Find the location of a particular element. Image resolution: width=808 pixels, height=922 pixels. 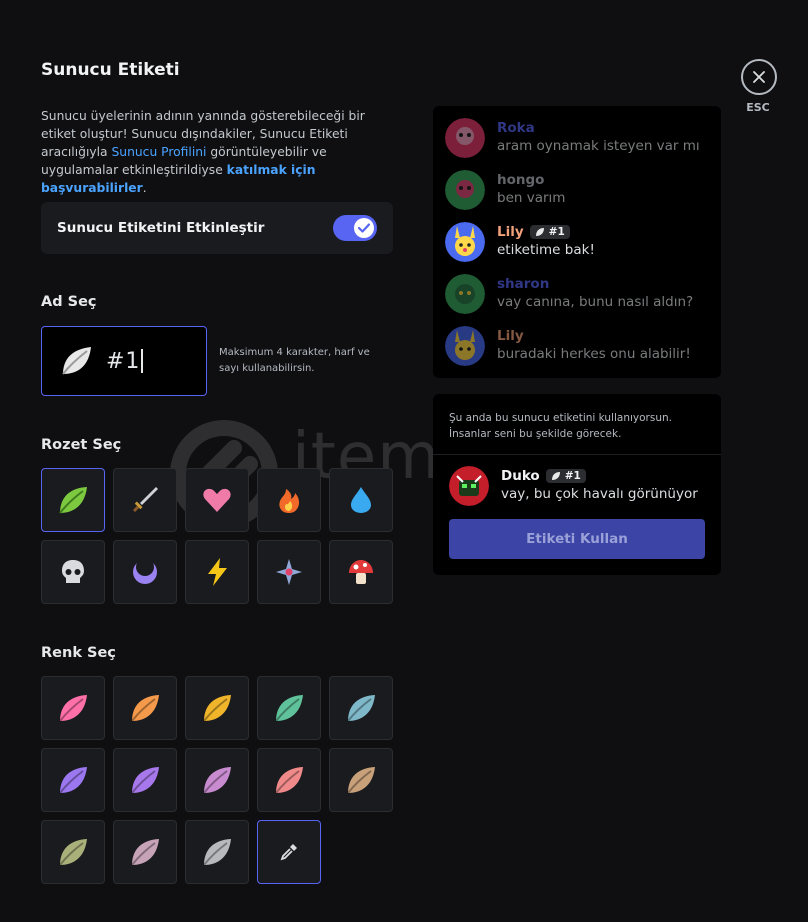

message-body: hongo ben varım is located at coordinates (531, 196).